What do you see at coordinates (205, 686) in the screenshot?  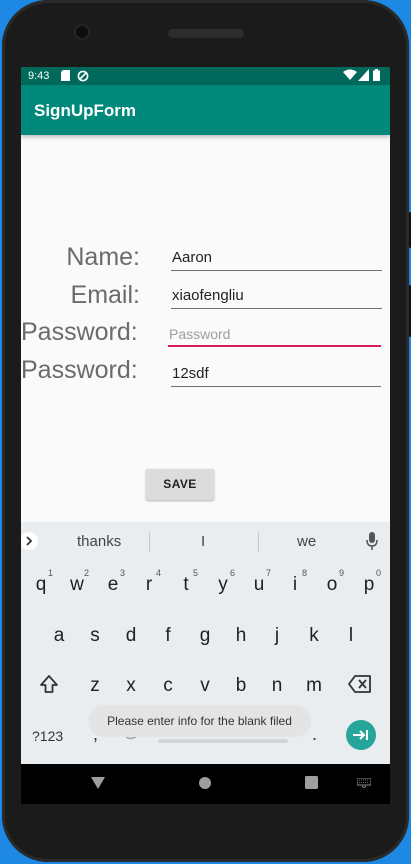 I see `key-v: v` at bounding box center [205, 686].